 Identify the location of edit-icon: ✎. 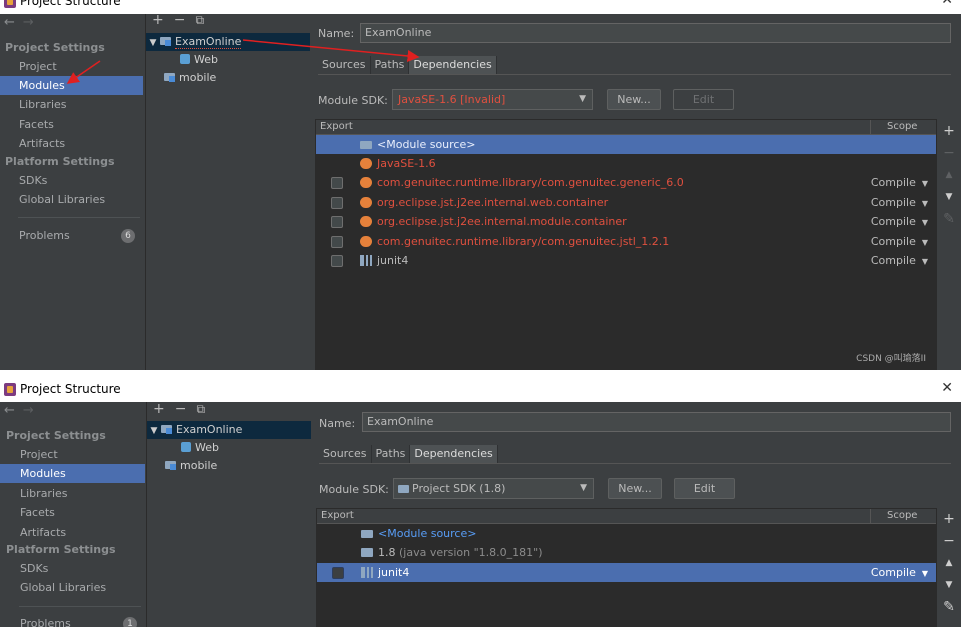
(949, 607).